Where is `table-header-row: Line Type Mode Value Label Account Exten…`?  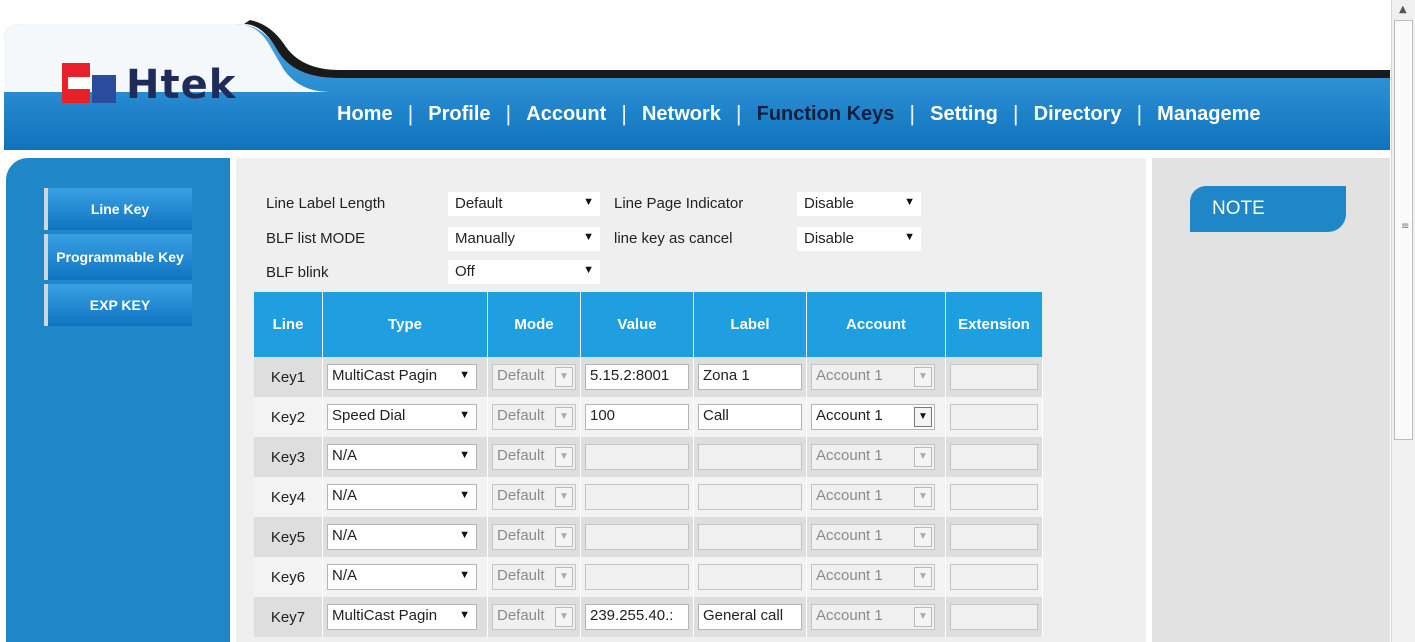
table-header-row: Line Type Mode Value Label Account Exten… is located at coordinates (648, 324).